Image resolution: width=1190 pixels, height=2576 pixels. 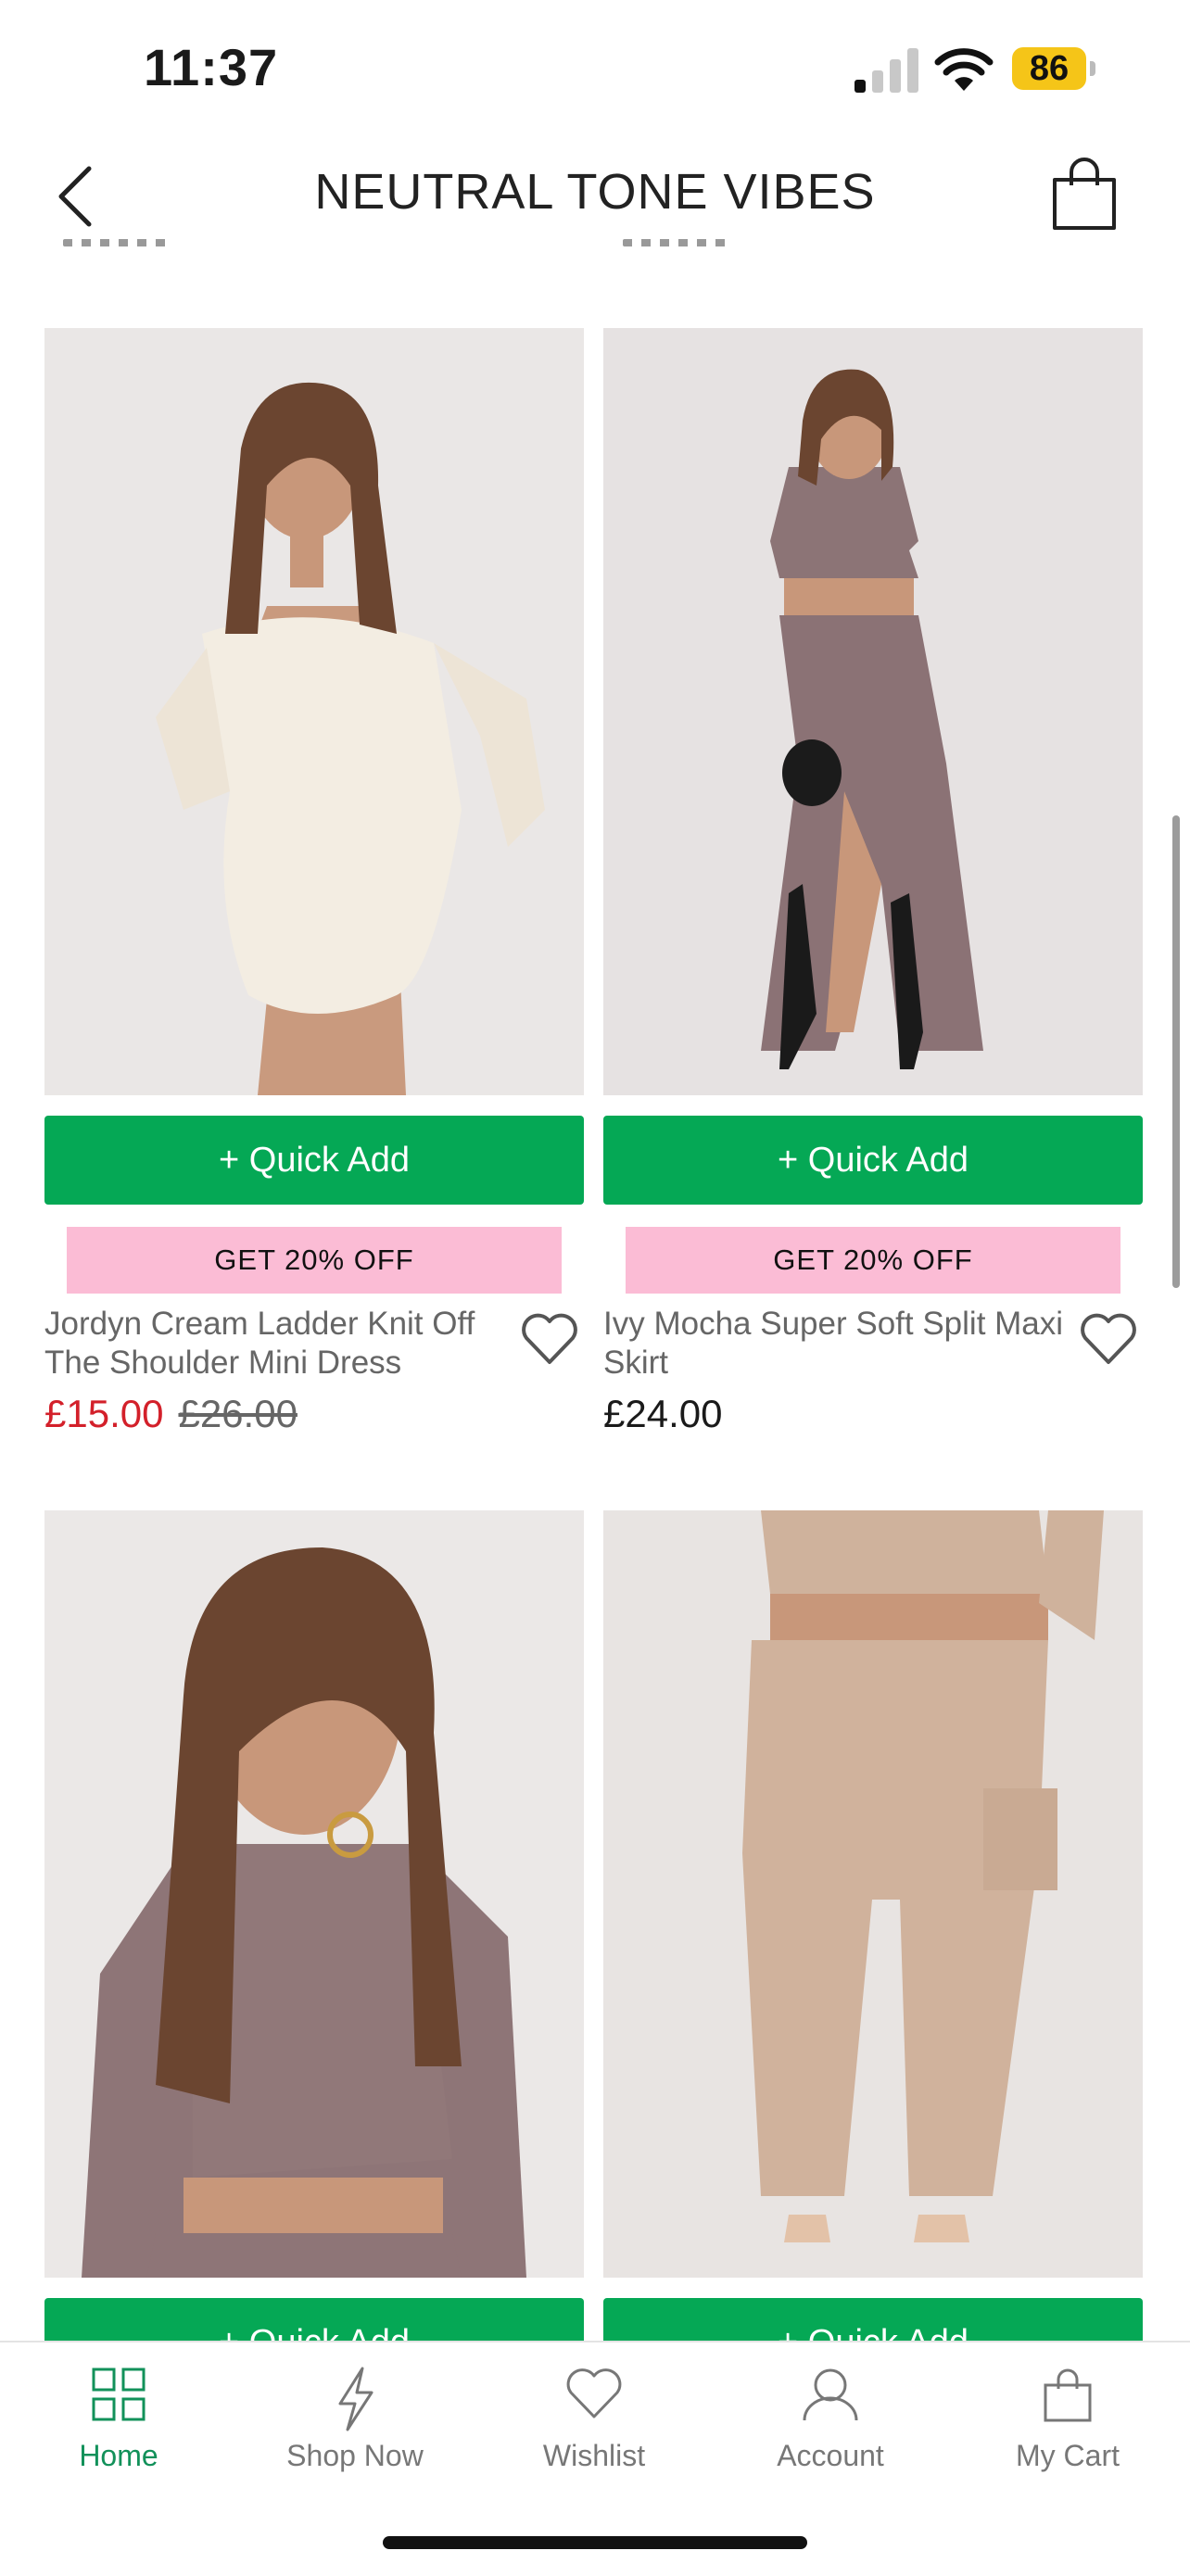 What do you see at coordinates (830, 2455) in the screenshot?
I see `tab-label: Account` at bounding box center [830, 2455].